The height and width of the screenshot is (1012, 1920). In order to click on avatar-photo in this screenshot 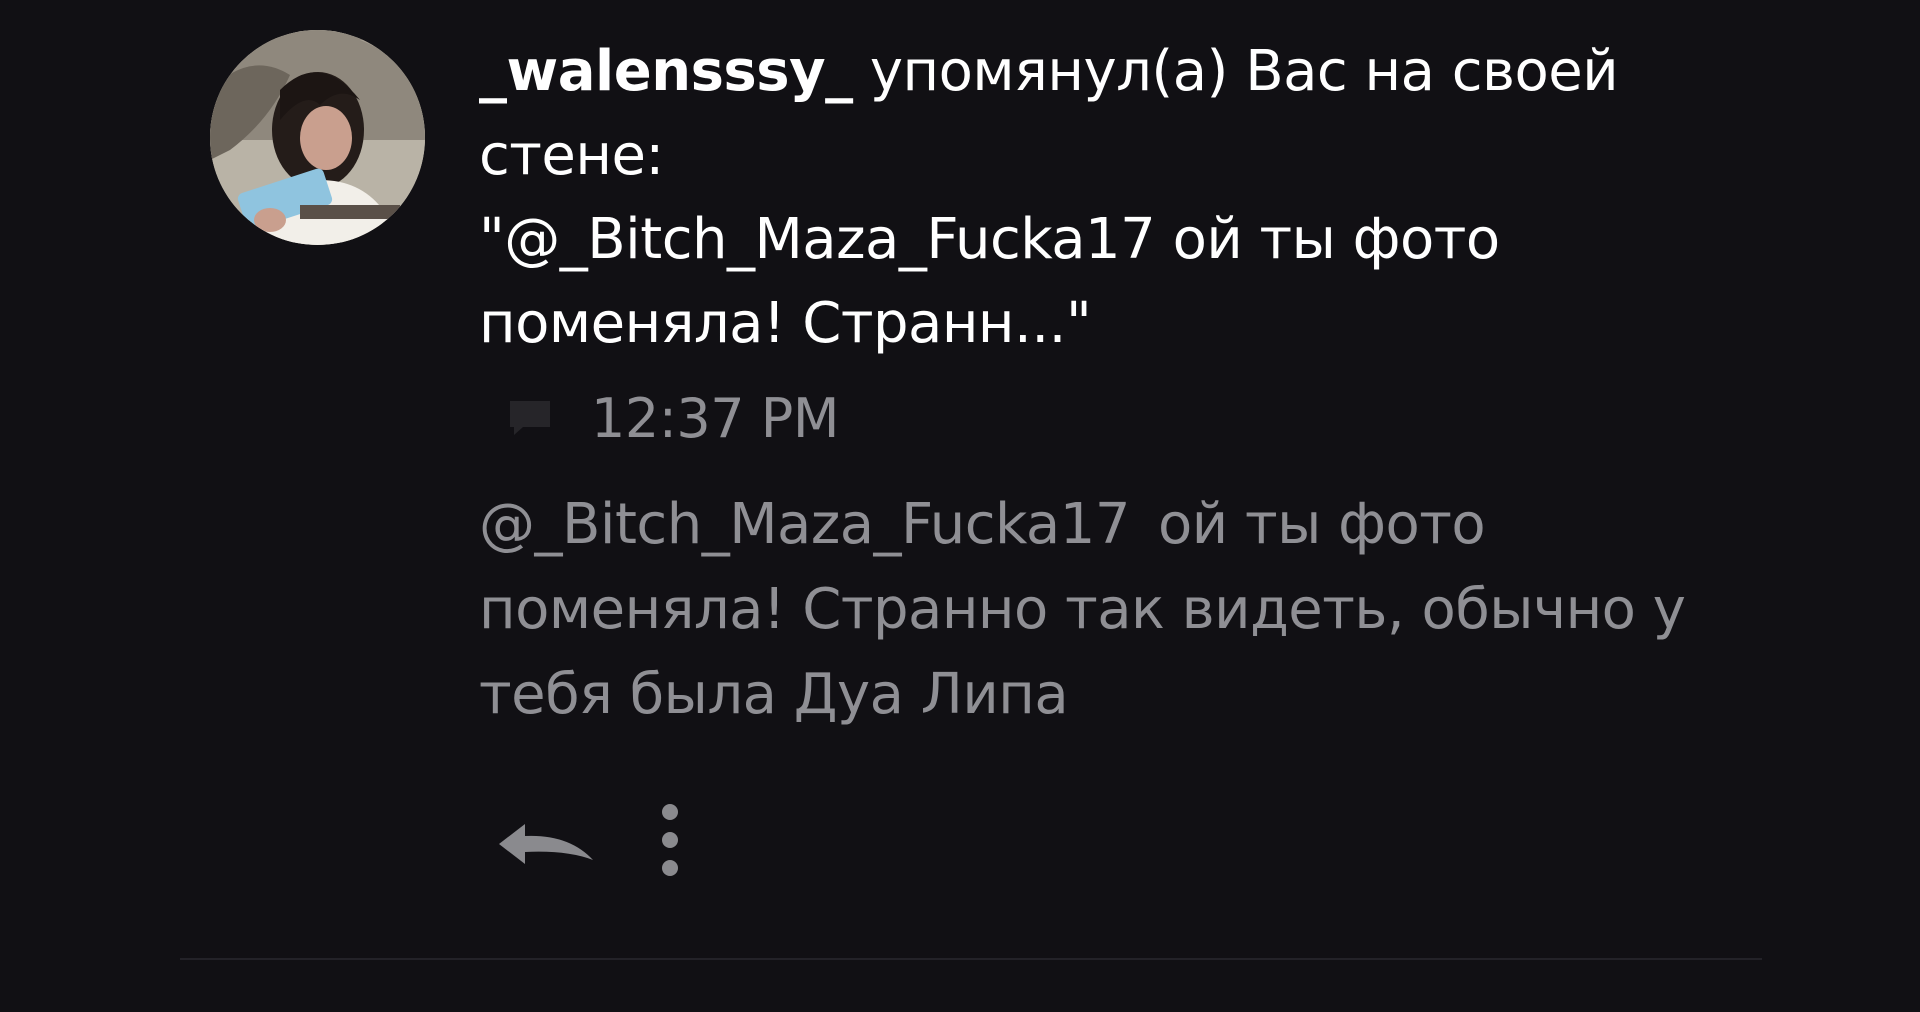, I will do `click(317, 137)`.